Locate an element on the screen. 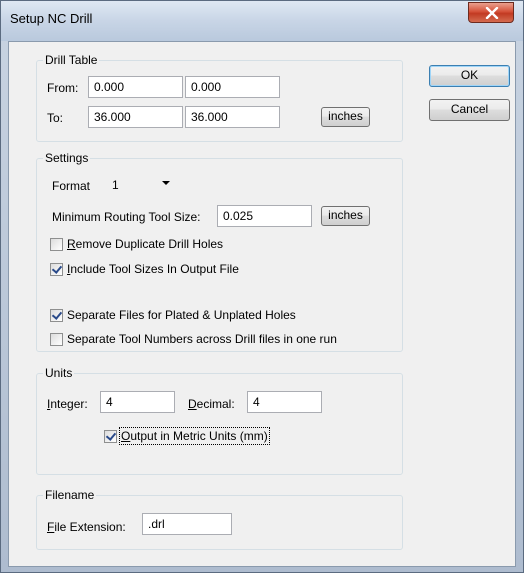  settings-units-button: inches is located at coordinates (345, 216).